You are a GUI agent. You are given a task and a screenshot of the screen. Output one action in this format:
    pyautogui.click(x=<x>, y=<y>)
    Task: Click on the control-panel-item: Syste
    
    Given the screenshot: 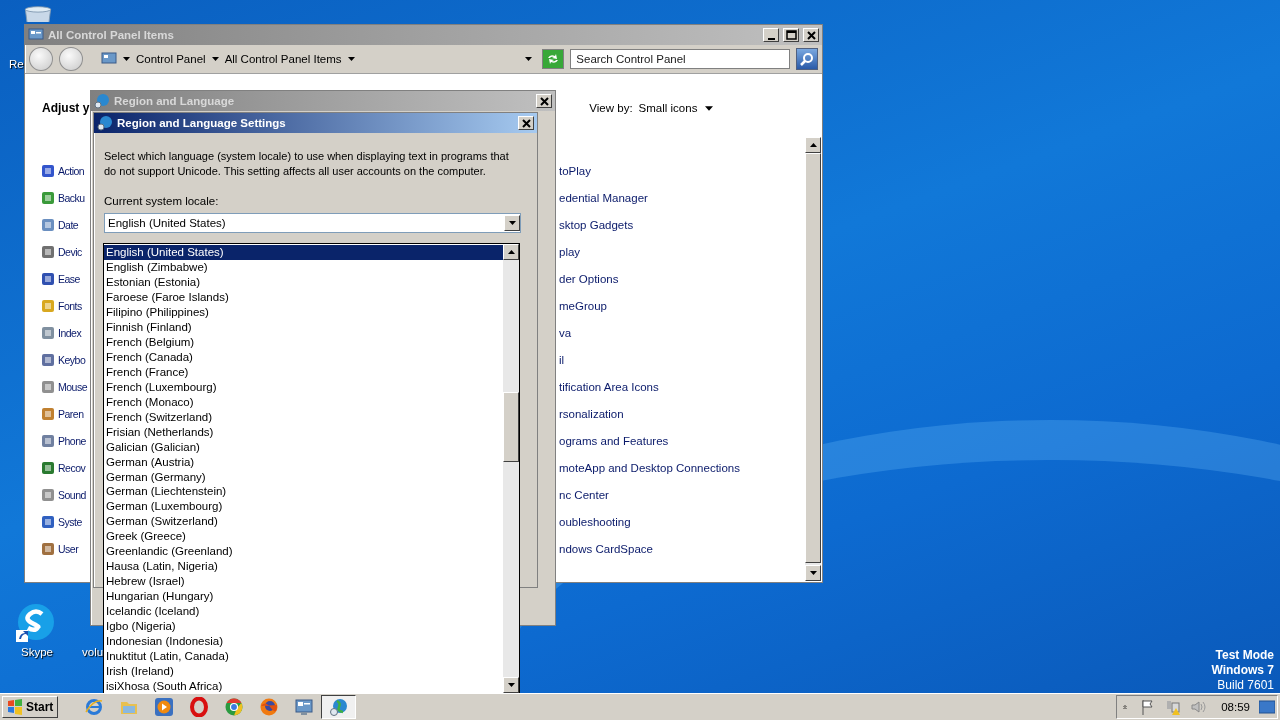 What is the action you would take?
    pyautogui.click(x=65, y=521)
    